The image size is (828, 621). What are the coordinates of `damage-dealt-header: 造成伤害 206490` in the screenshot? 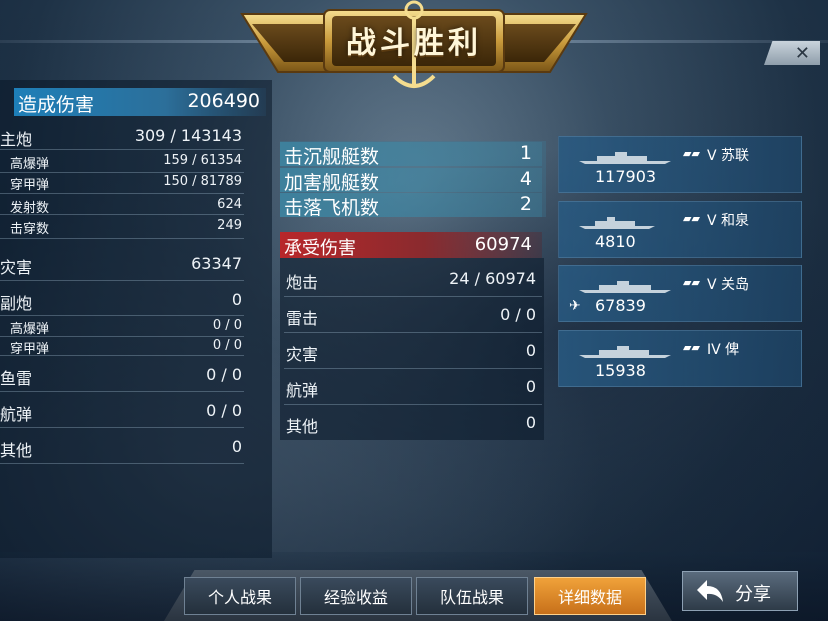 It's located at (140, 102).